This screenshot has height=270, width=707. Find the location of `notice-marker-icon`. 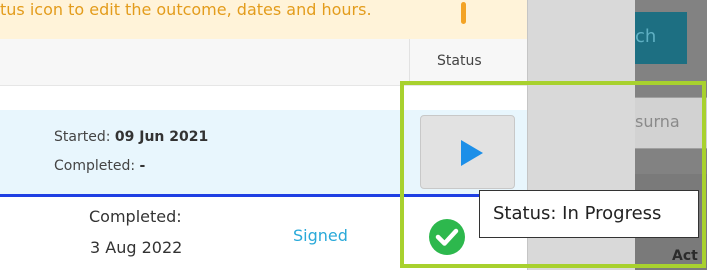

notice-marker-icon is located at coordinates (463, 13).